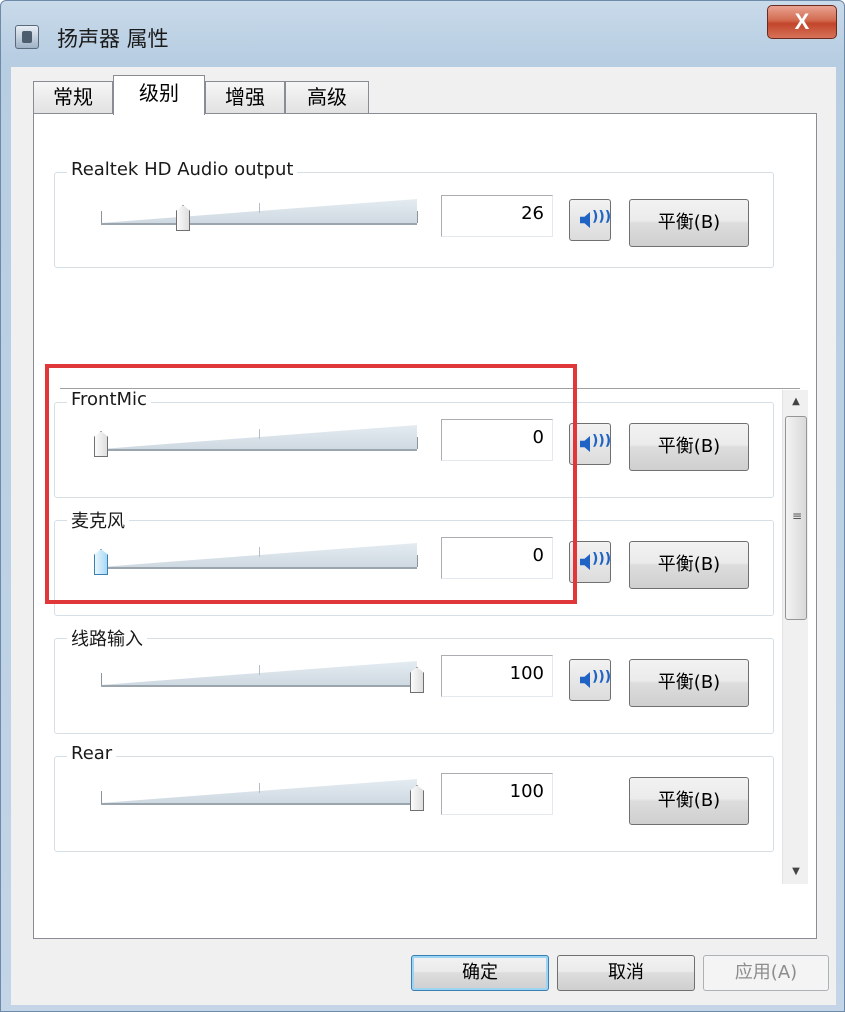 The width and height of the screenshot is (845, 1012). Describe the element at coordinates (626, 973) in the screenshot. I see `cancel-button: 取消` at that location.